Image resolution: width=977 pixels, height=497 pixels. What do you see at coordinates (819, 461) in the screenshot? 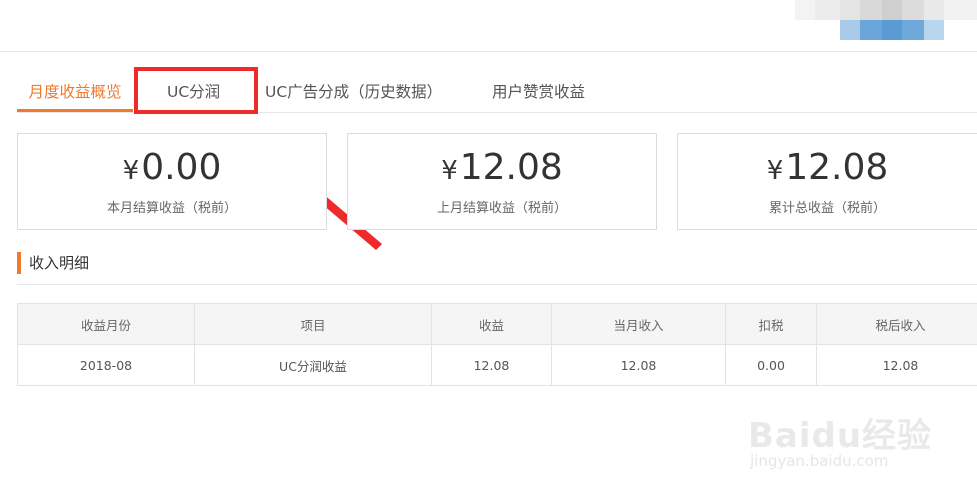
I see `watermark-url: jingyan.baidu.com` at bounding box center [819, 461].